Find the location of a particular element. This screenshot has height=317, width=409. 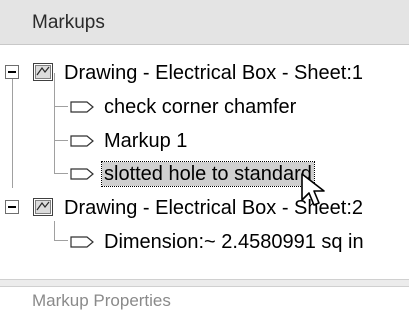

tree-node-label: Markup 1 is located at coordinates (146, 141).